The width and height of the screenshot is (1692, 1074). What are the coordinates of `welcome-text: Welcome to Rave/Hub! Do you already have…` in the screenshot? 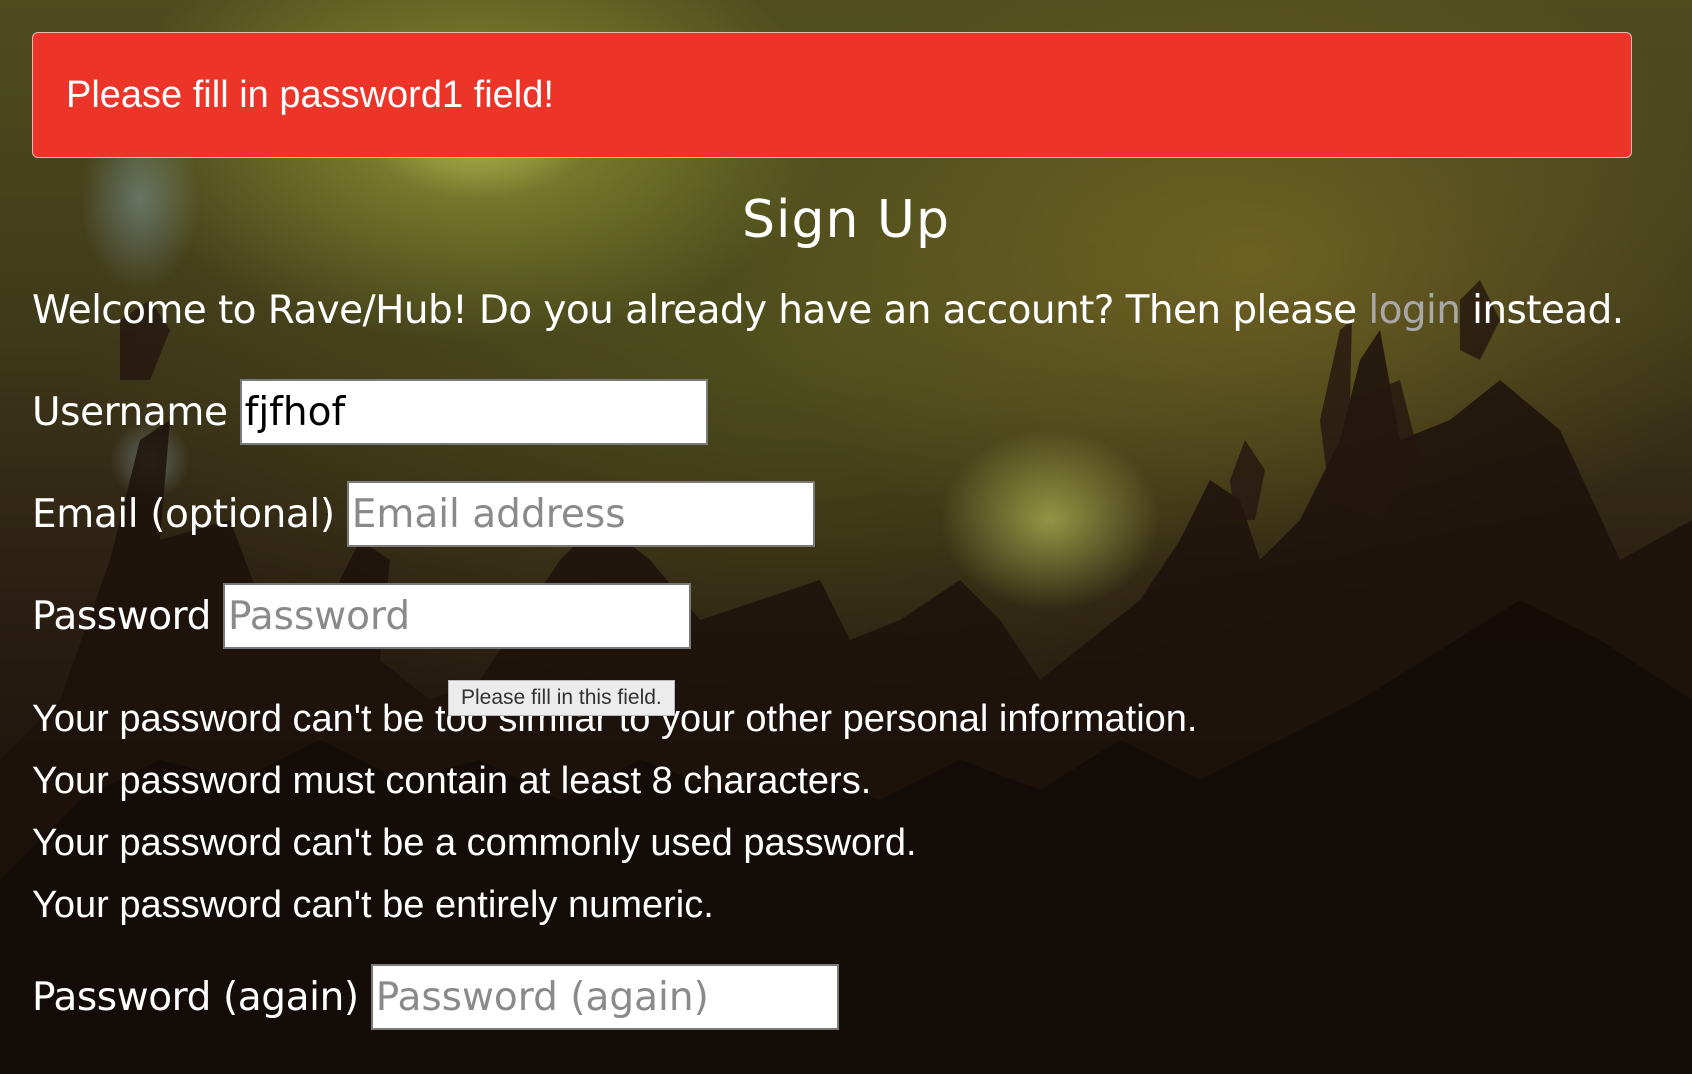 It's located at (828, 310).